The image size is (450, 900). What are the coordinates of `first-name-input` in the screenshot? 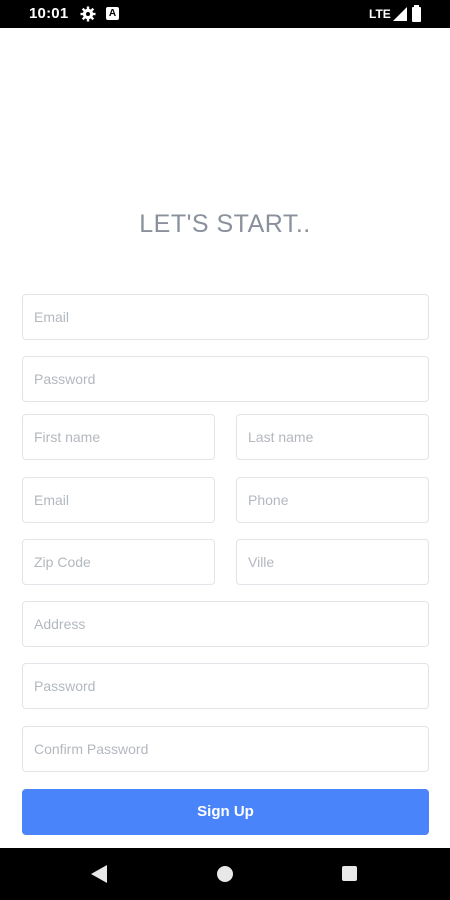 It's located at (118, 437).